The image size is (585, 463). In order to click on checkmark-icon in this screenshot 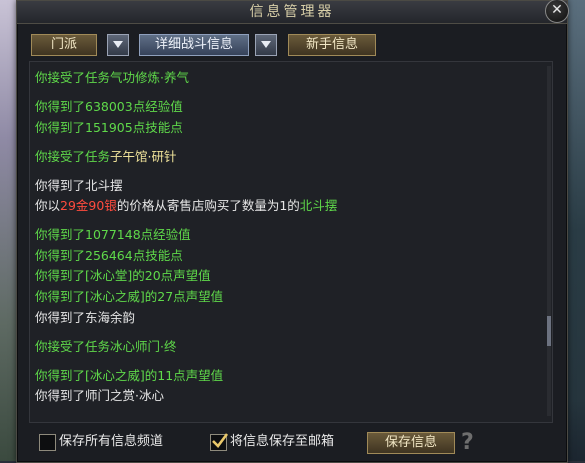, I will do `click(220, 440)`.